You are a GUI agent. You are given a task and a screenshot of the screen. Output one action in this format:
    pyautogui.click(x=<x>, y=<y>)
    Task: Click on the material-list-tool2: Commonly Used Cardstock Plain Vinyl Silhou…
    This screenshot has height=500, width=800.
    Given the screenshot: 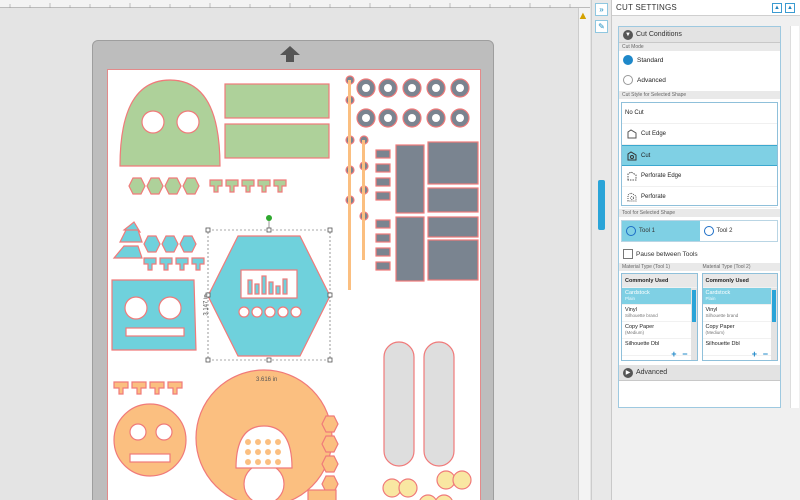 What is the action you would take?
    pyautogui.click(x=739, y=317)
    